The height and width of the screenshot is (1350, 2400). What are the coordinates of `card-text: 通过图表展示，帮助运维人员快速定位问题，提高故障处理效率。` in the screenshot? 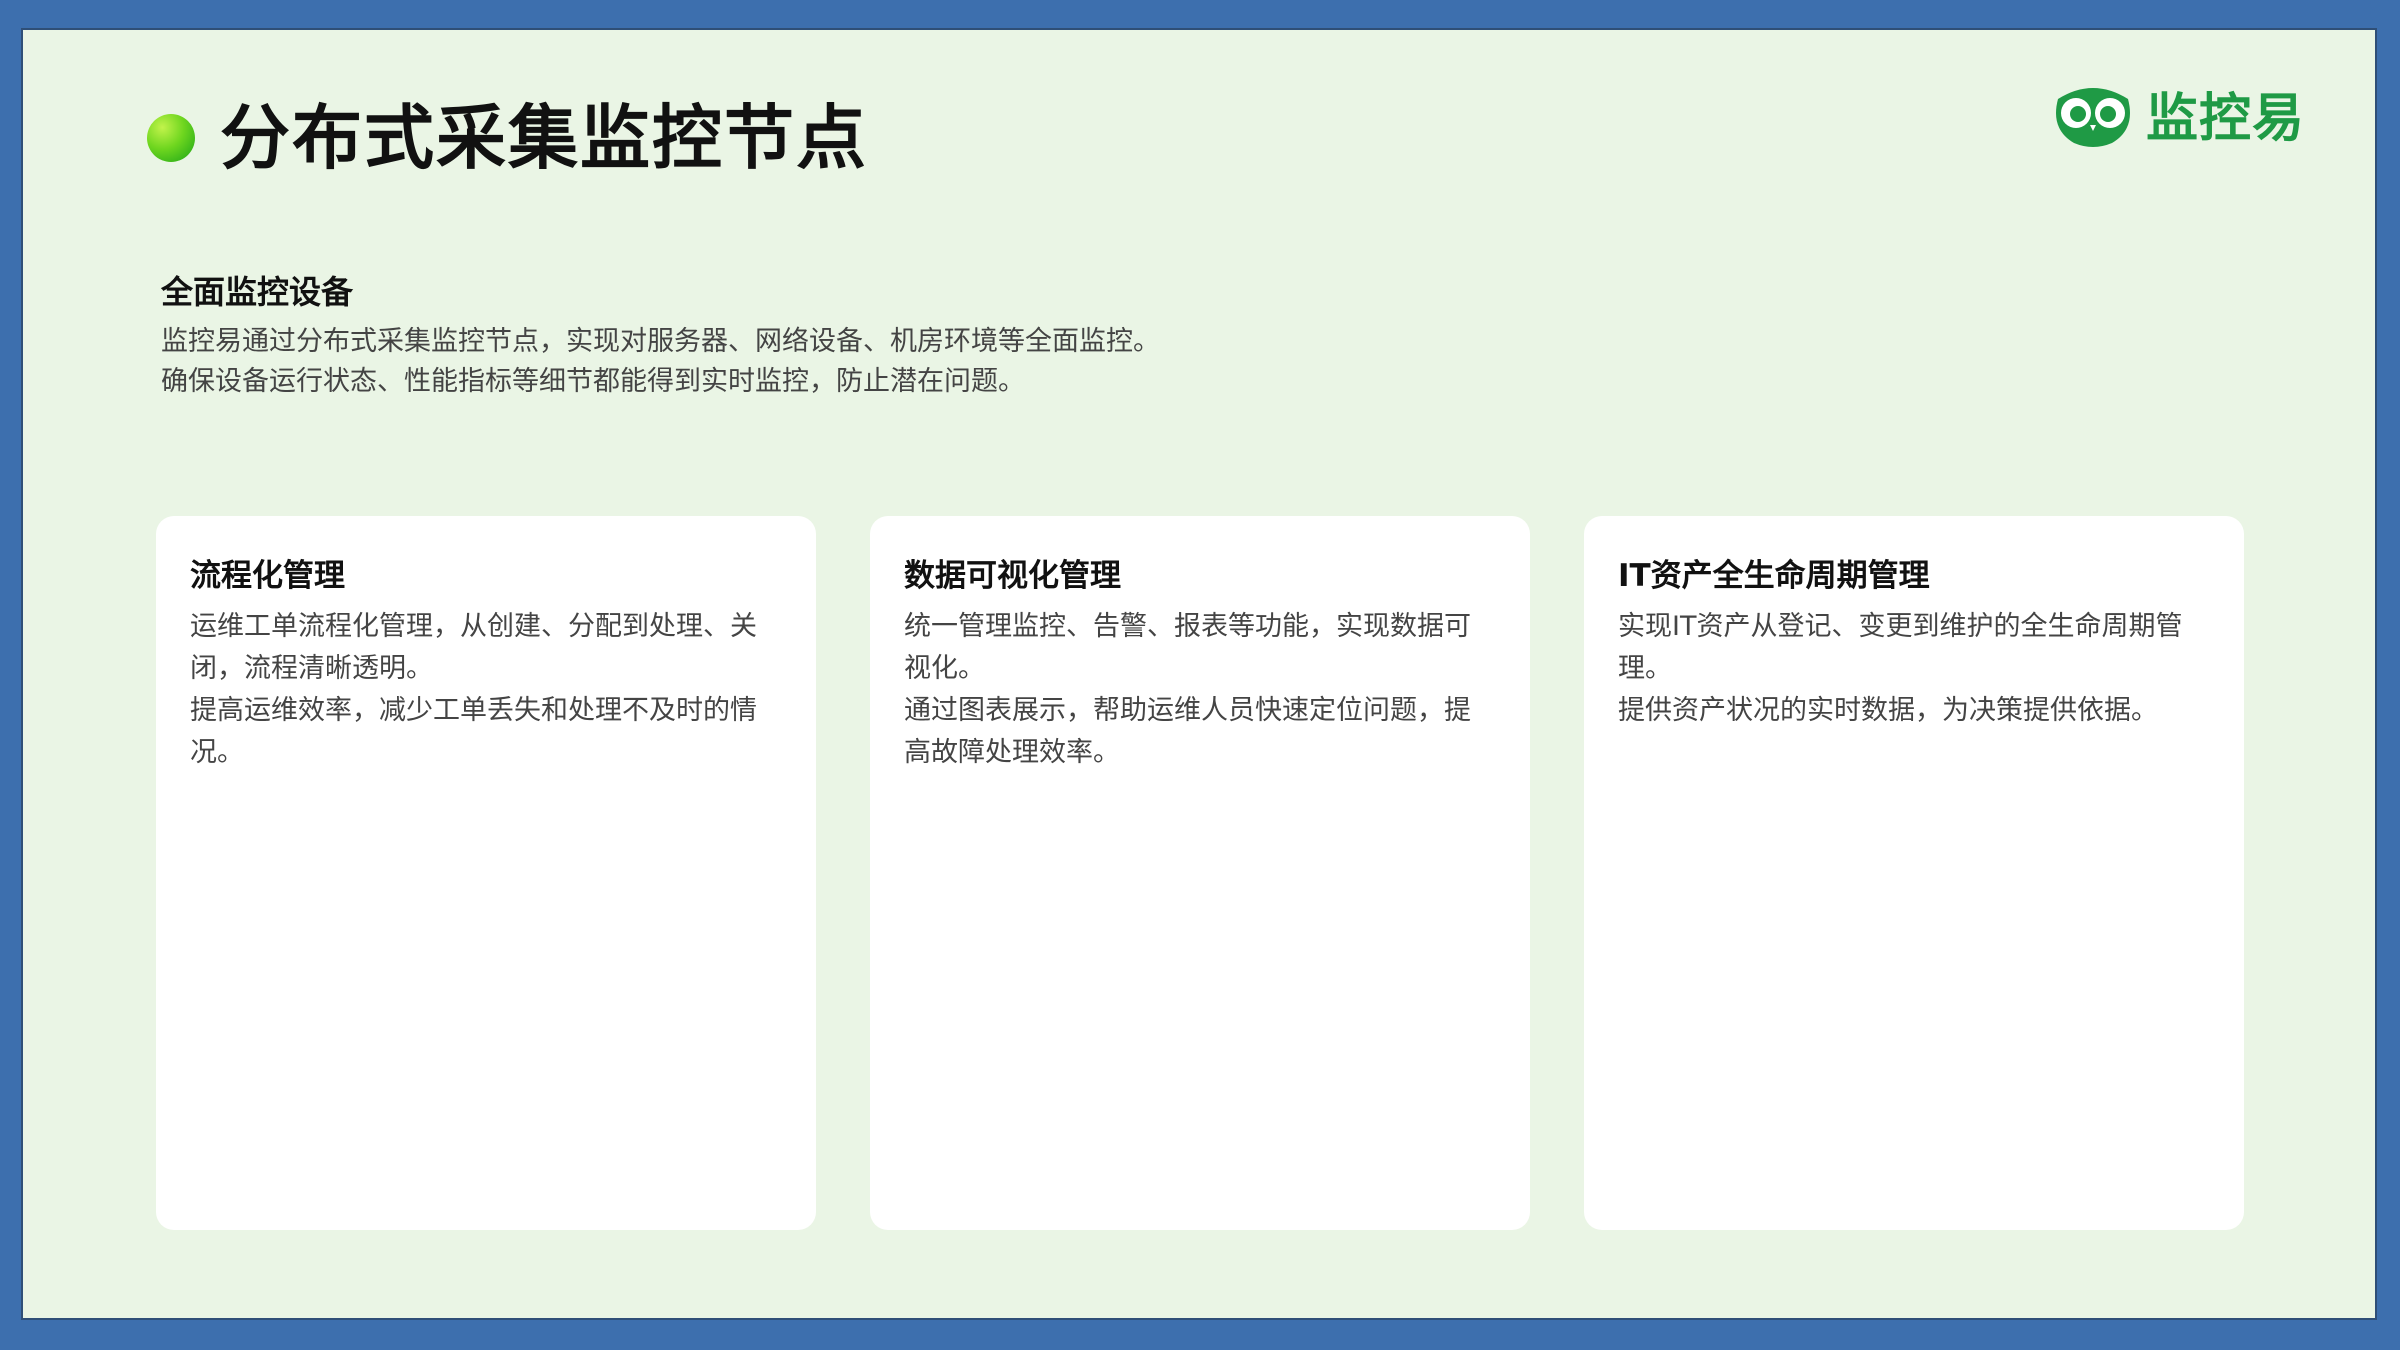 It's located at (1187, 731).